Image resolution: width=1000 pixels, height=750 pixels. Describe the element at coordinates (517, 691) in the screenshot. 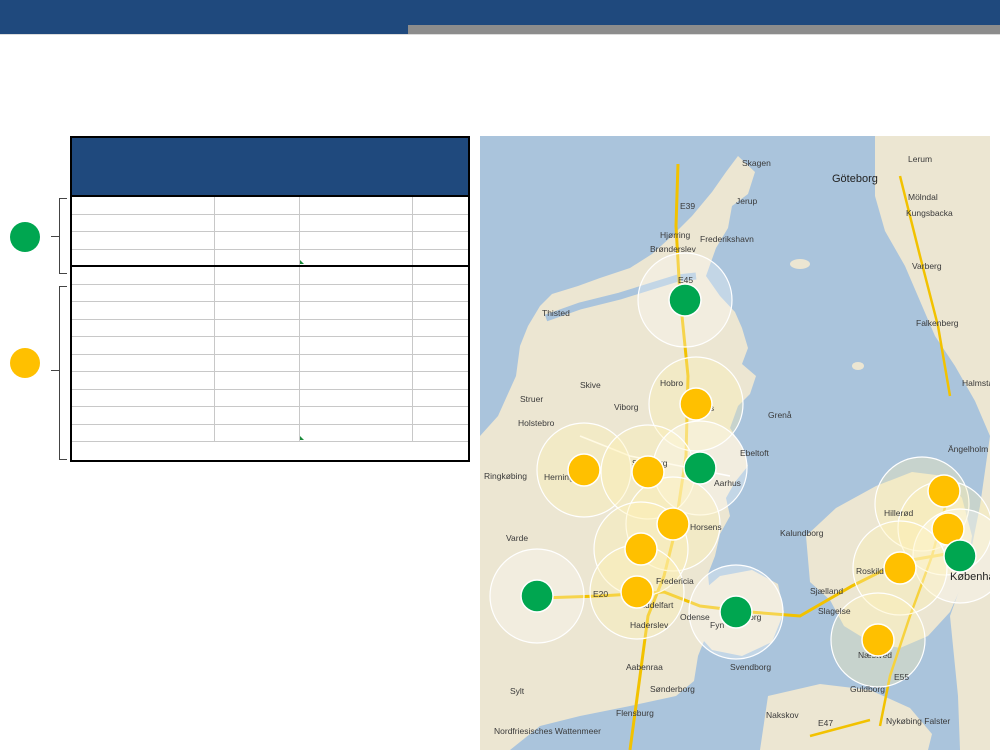

I see `place-label: Sylt` at that location.